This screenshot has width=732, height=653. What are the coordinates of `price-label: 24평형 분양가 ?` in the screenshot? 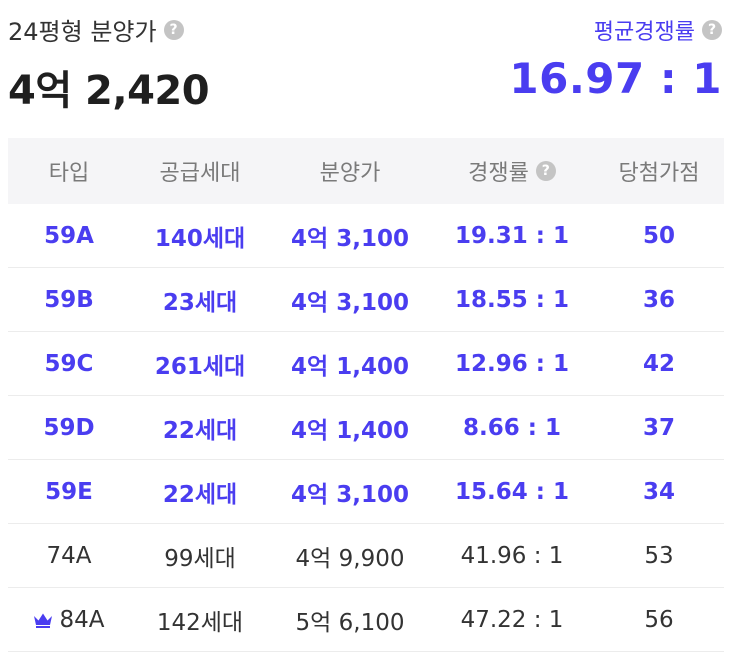 It's located at (96, 29).